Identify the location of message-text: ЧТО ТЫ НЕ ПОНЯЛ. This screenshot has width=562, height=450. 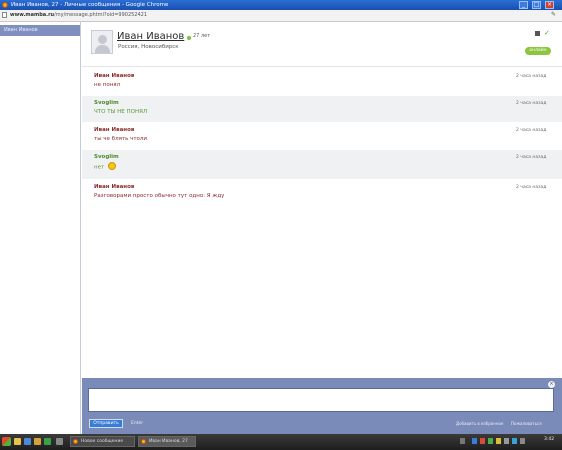
(121, 112).